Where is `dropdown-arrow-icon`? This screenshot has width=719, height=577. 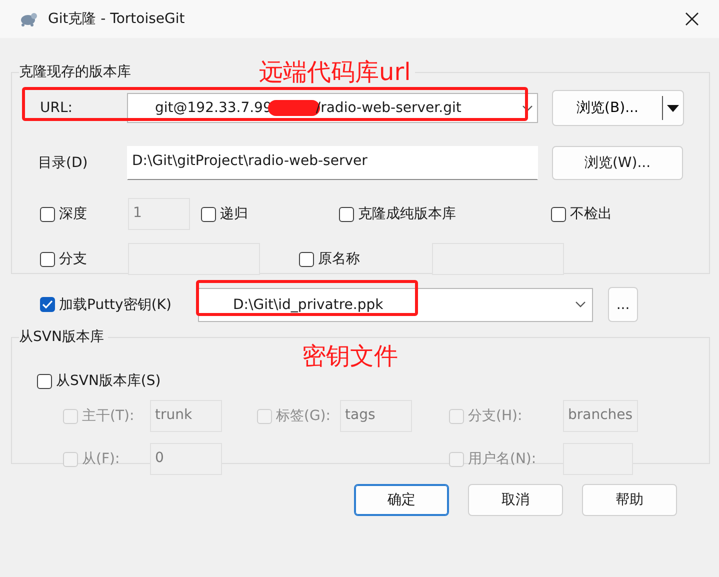 dropdown-arrow-icon is located at coordinates (673, 108).